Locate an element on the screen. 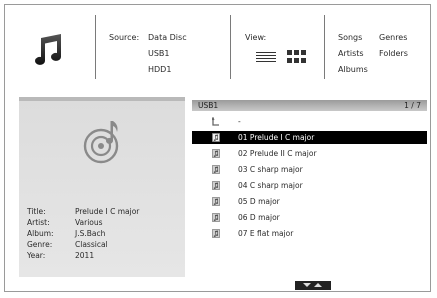 Image resolution: width=437 pixels, height=298 pixels. up-arrow-icon is located at coordinates (215, 121).